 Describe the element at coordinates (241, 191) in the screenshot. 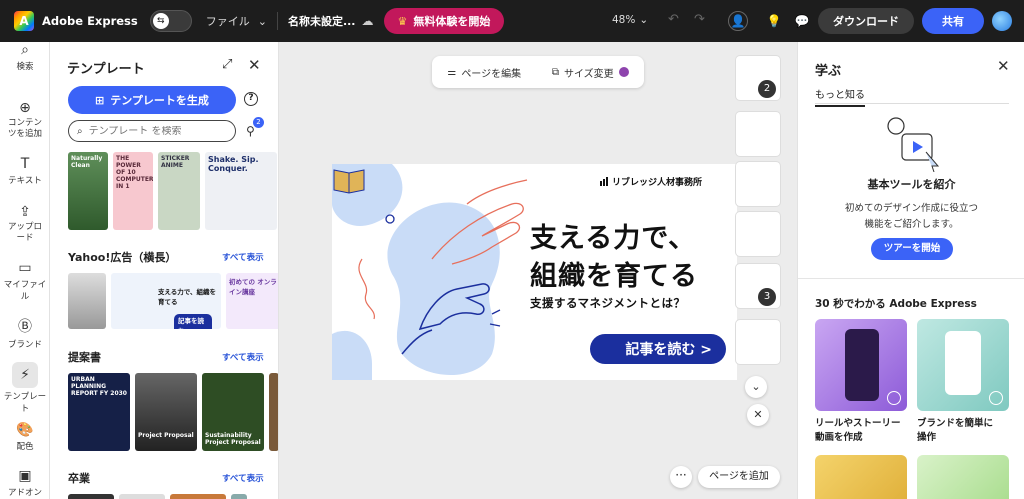

I see `template-thumb: Shake. Sip. Conquer.` at that location.